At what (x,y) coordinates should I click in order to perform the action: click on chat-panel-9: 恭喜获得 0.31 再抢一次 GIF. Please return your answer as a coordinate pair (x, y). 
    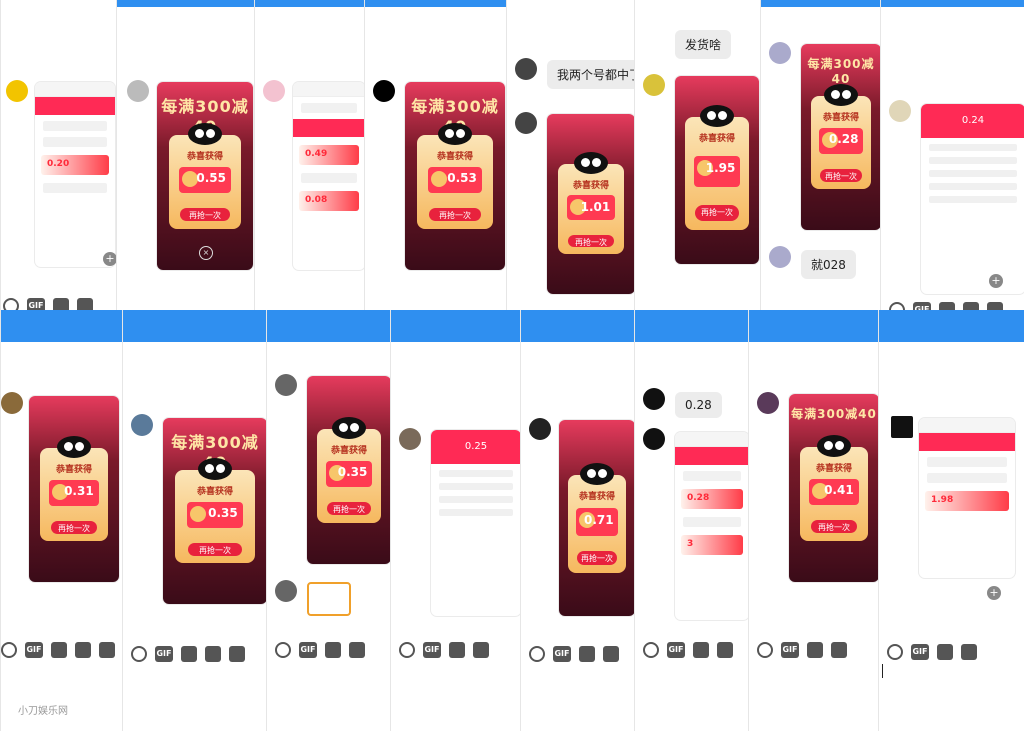
    Looking at the image, I should click on (61, 520).